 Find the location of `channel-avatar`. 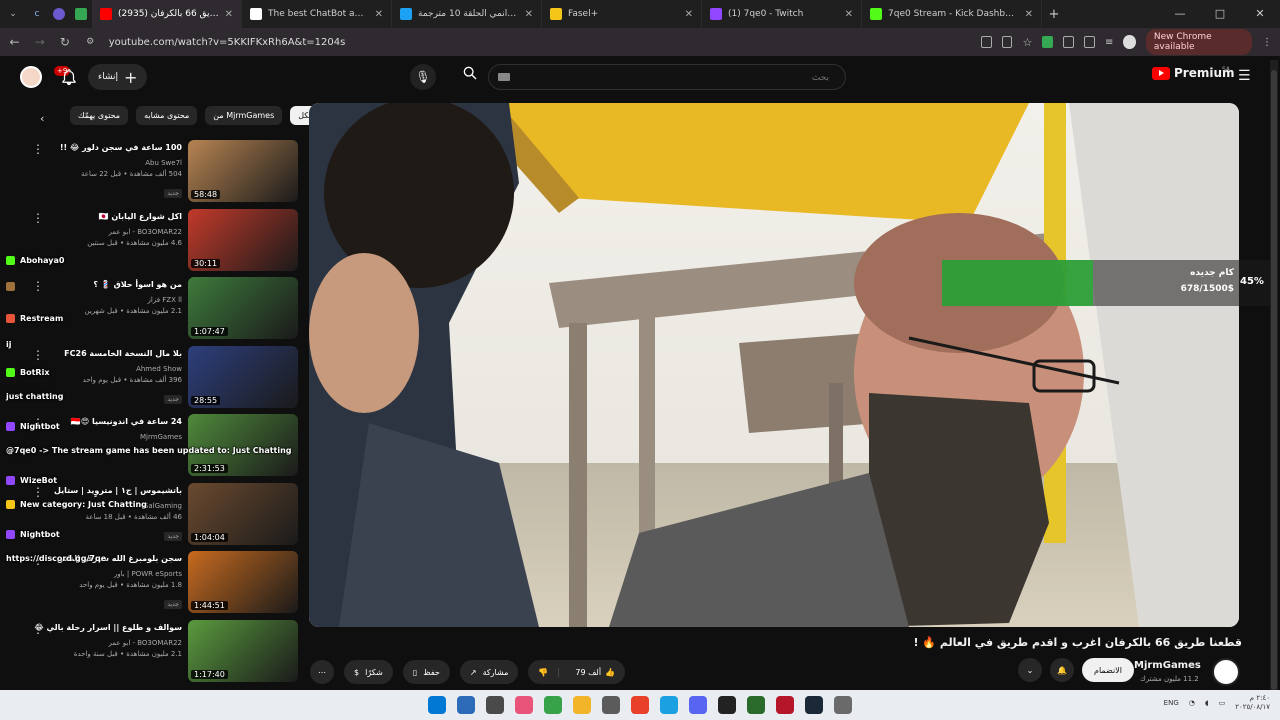

channel-avatar is located at coordinates (1226, 672).